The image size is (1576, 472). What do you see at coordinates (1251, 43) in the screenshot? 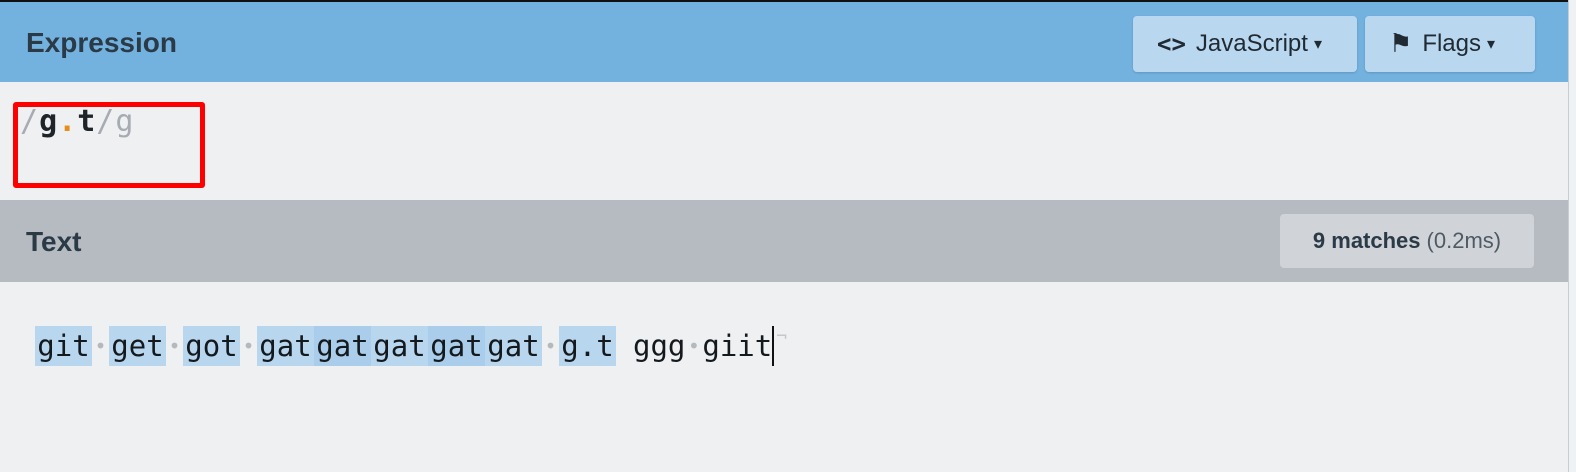
I see `language-label: JavaScript` at bounding box center [1251, 43].